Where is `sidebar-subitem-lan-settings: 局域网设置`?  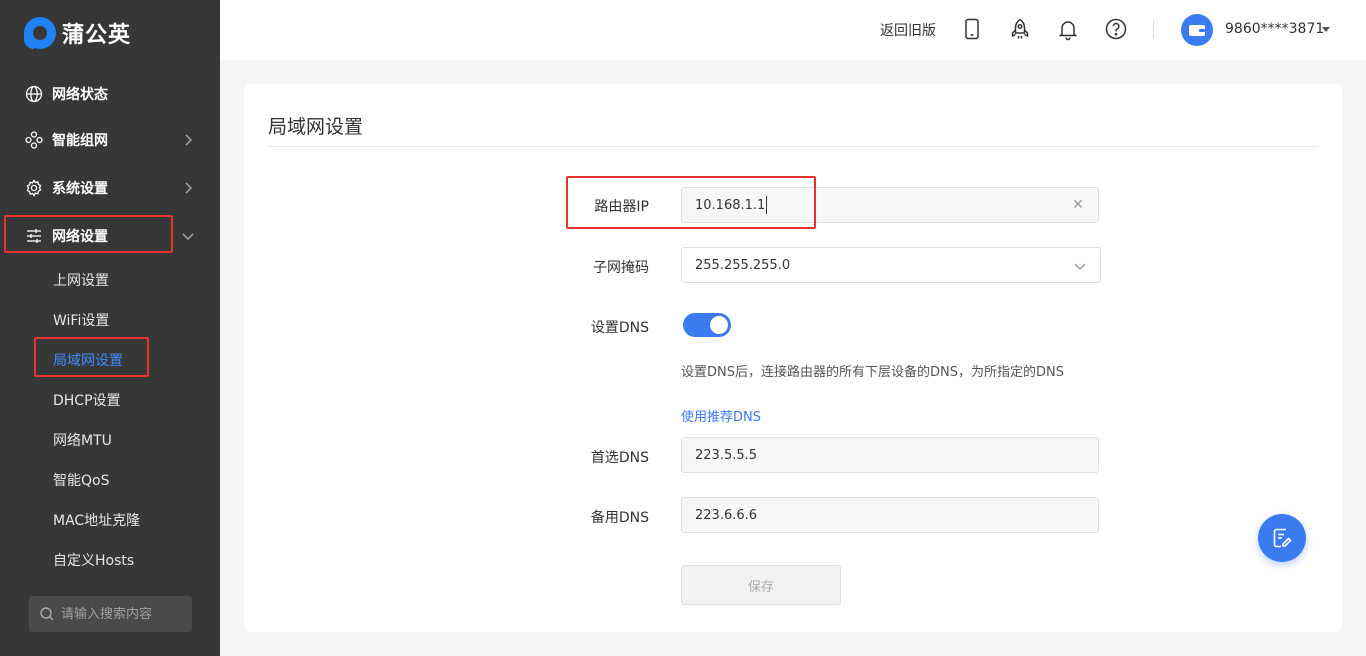 sidebar-subitem-lan-settings: 局域网设置 is located at coordinates (88, 360).